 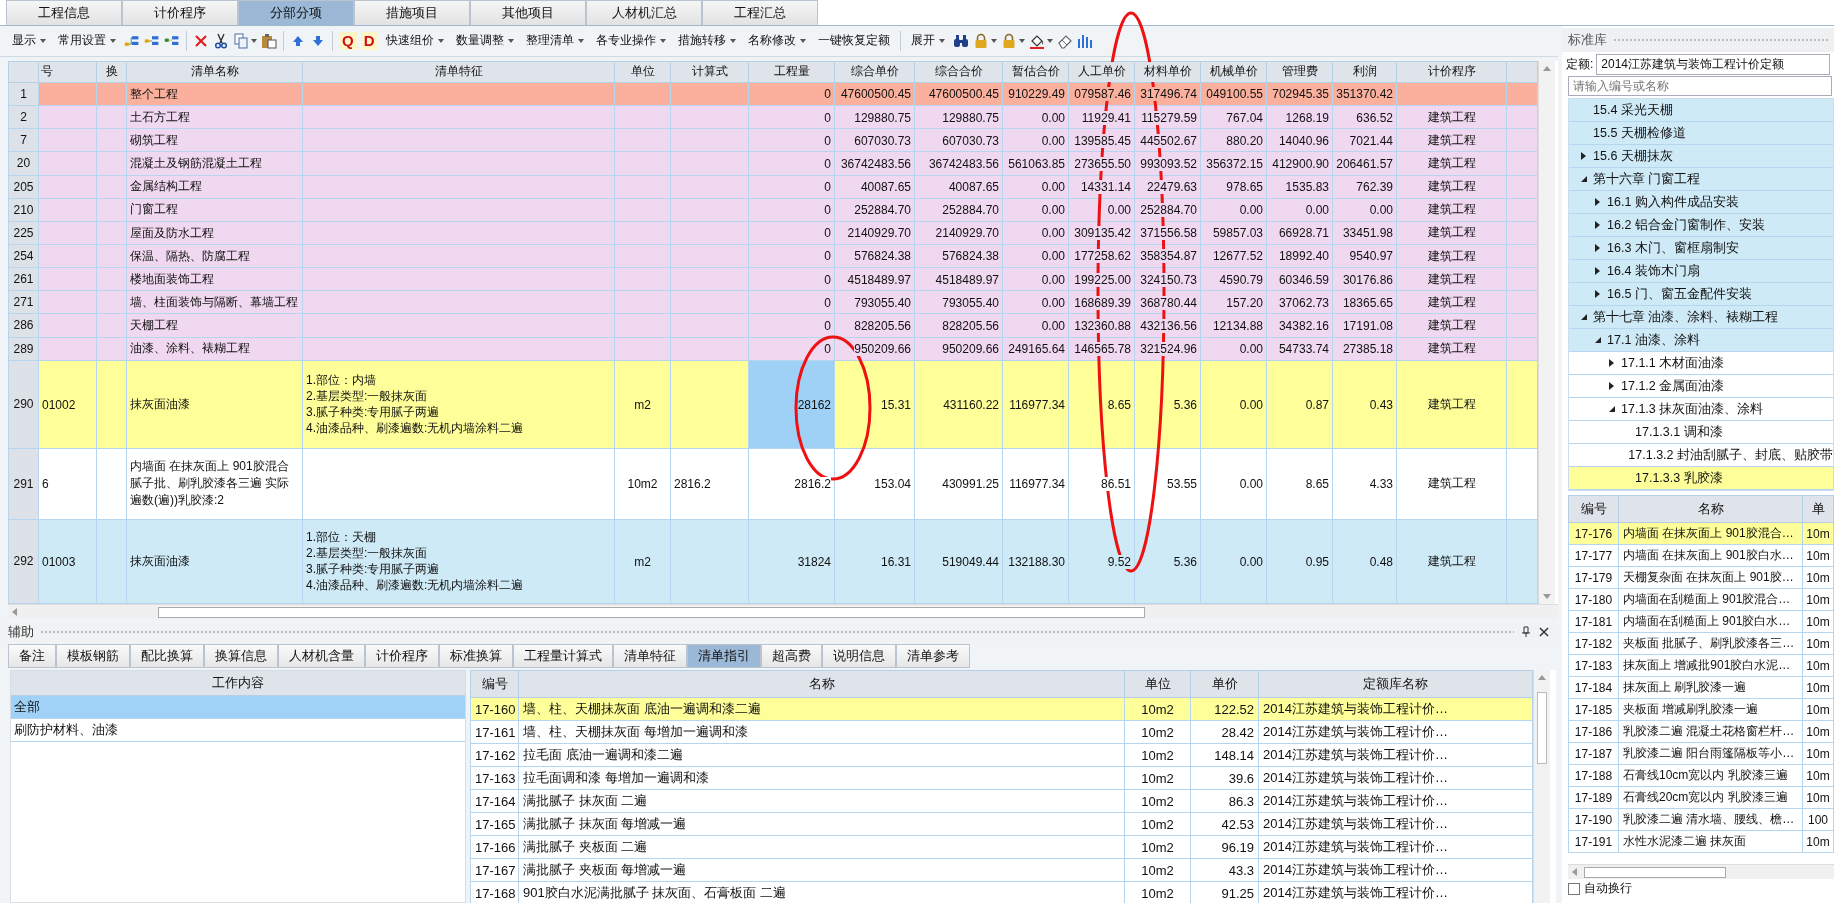 What do you see at coordinates (853, 41) in the screenshot?
I see `toolbar-menu: 一键恢复定额` at bounding box center [853, 41].